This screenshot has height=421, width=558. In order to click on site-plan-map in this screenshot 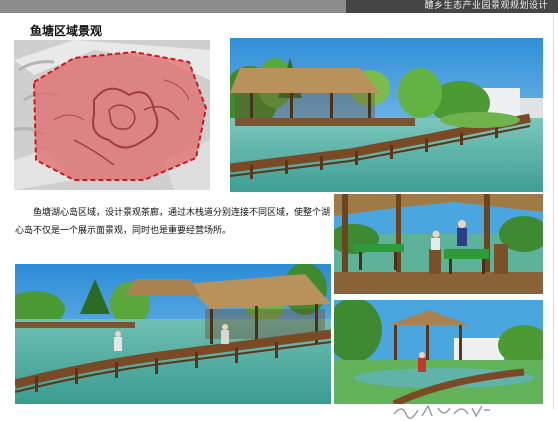, I will do `click(112, 115)`.